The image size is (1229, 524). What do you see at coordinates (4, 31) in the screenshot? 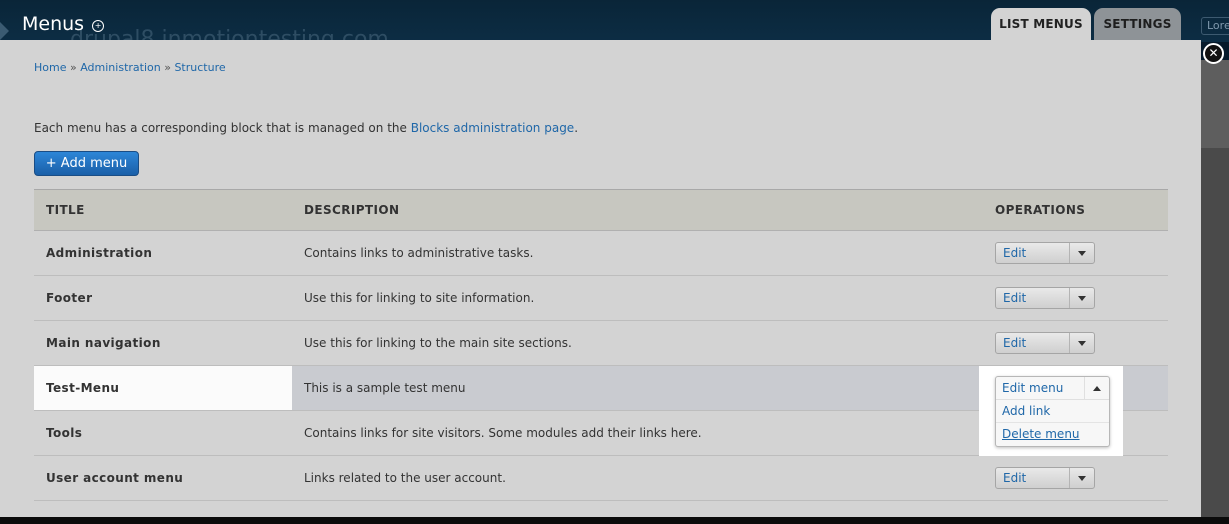
I see `back-arrow-icon` at bounding box center [4, 31].